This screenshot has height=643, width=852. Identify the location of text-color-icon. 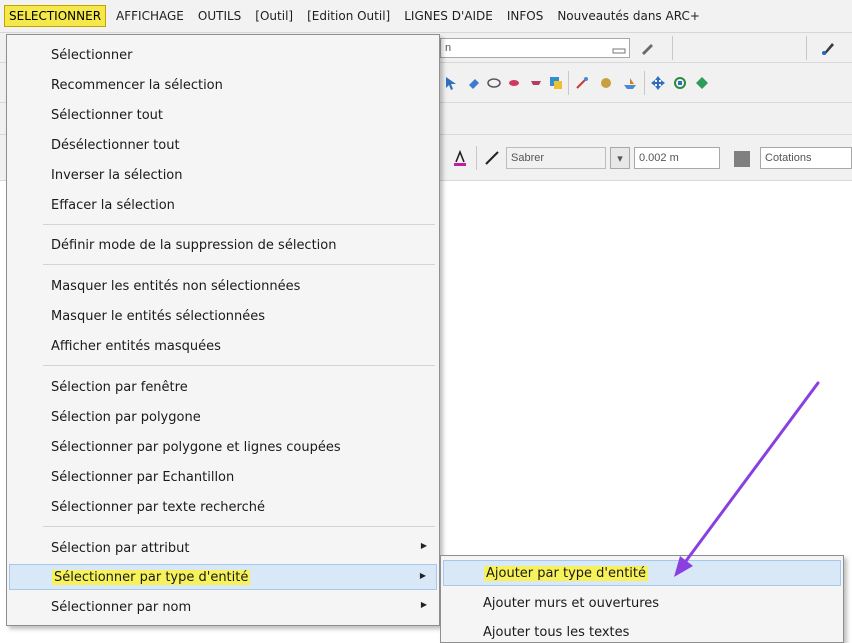
(460, 158).